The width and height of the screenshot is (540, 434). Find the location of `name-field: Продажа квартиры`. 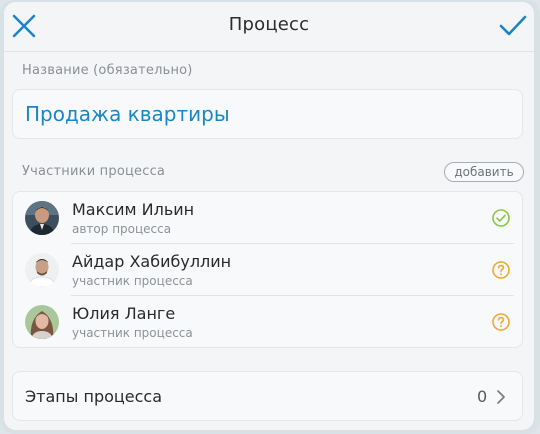

name-field: Продажа квартиры is located at coordinates (267, 114).